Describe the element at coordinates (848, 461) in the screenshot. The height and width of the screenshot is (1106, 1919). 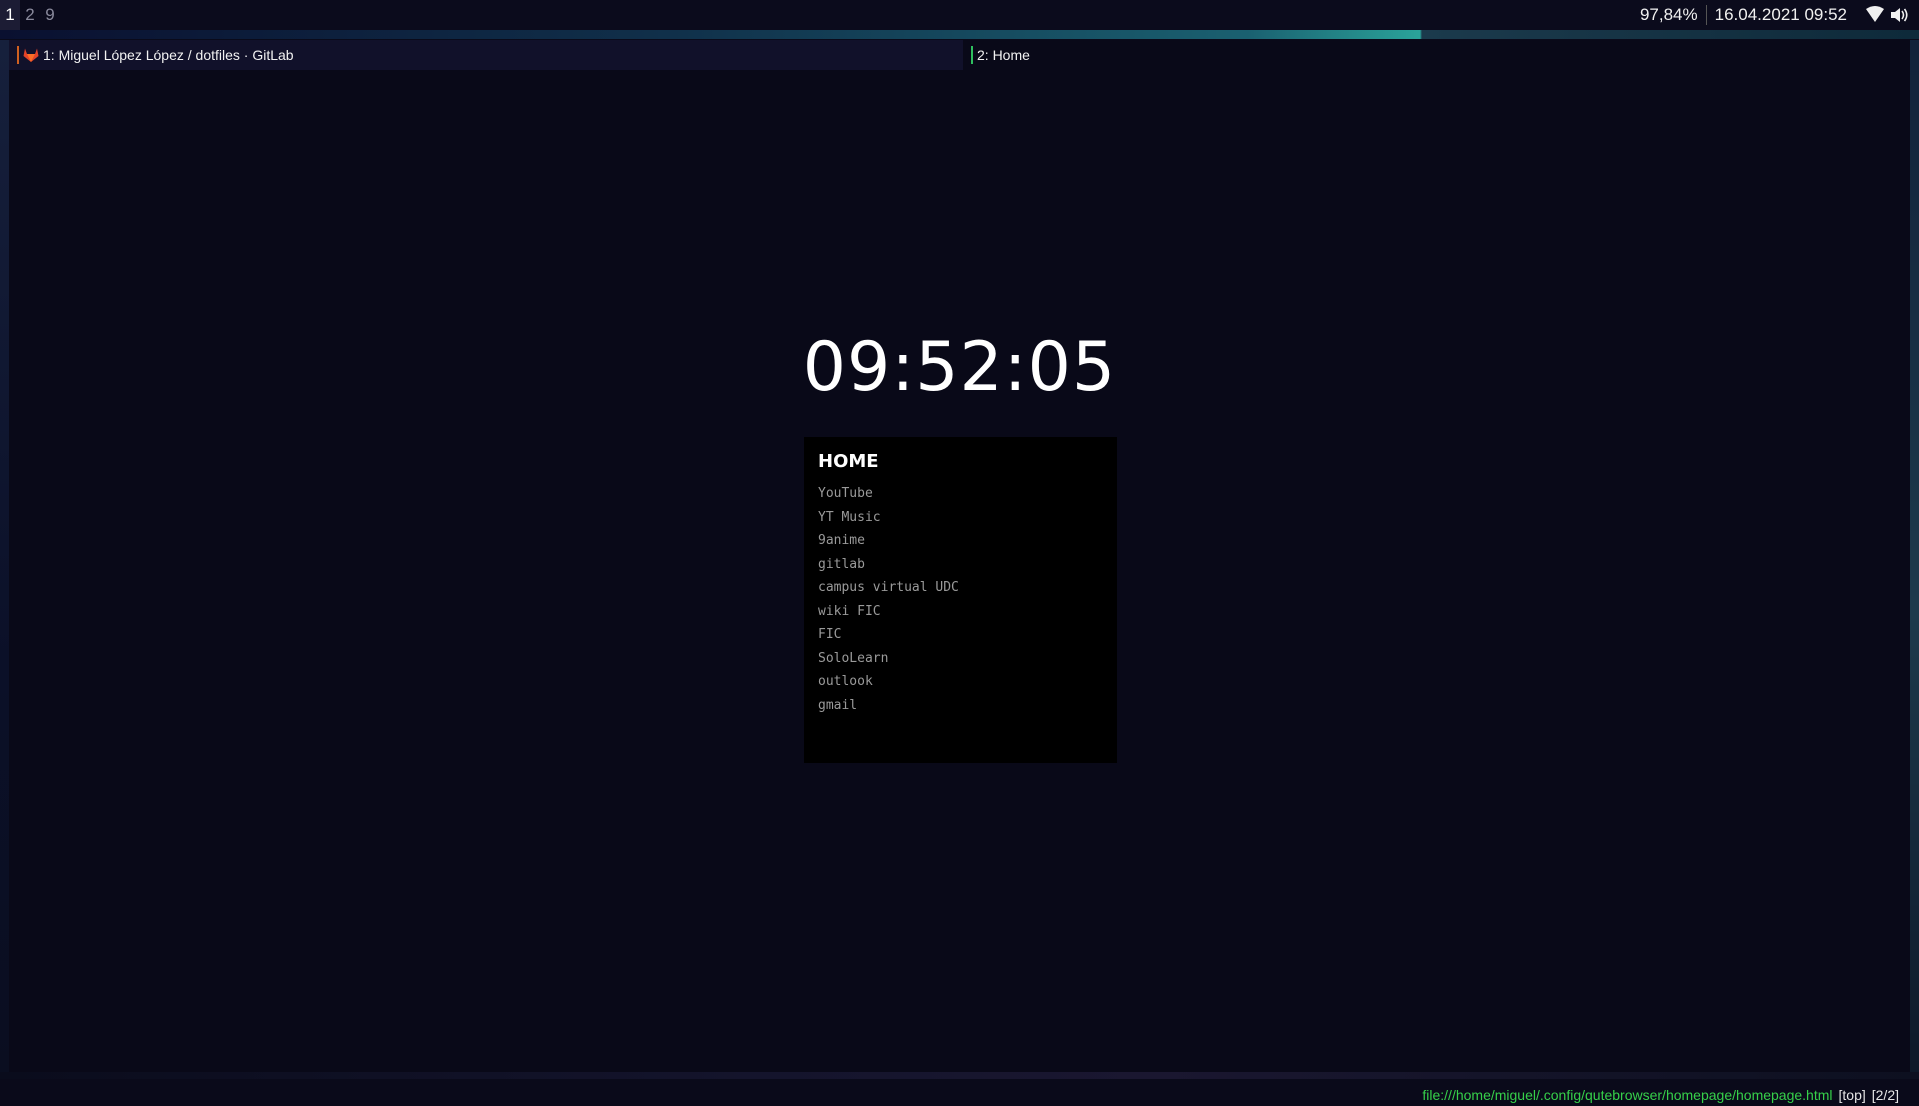
I see `home-title: HOME` at that location.